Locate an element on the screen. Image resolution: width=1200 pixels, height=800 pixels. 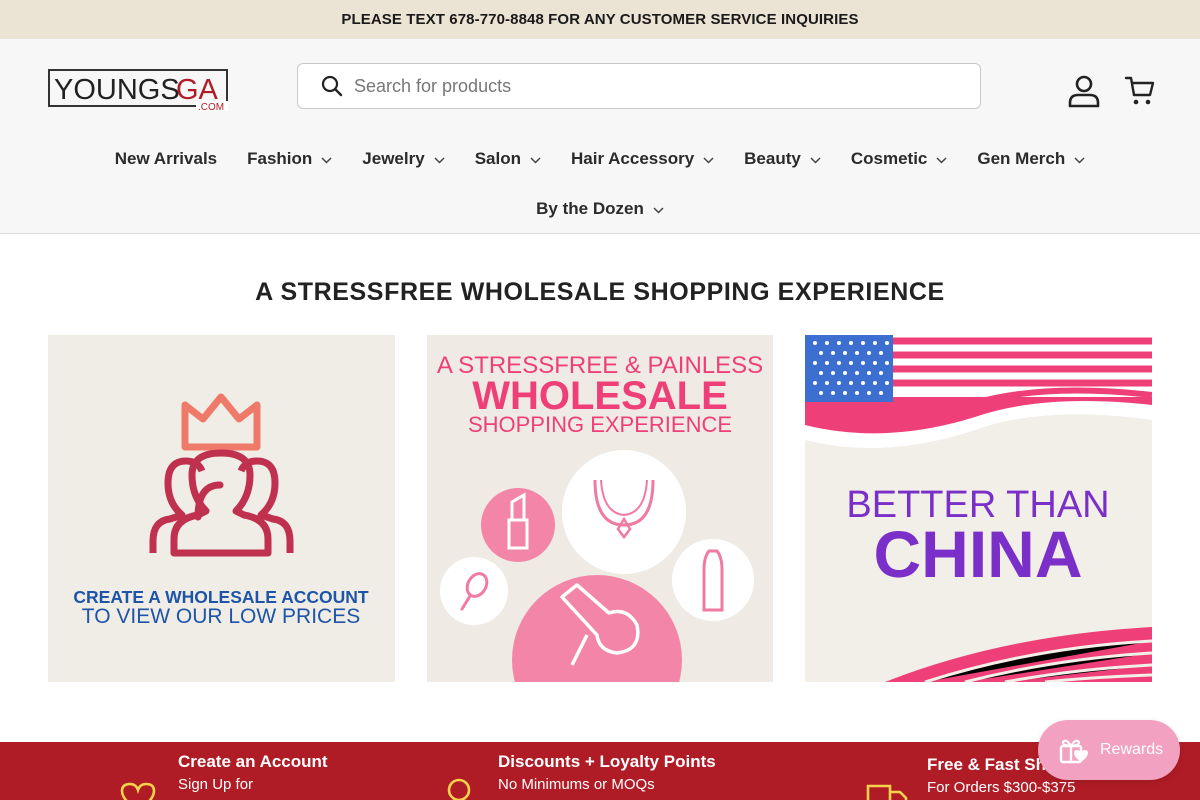
china-tile-line2: CHINA is located at coordinates (978, 554).